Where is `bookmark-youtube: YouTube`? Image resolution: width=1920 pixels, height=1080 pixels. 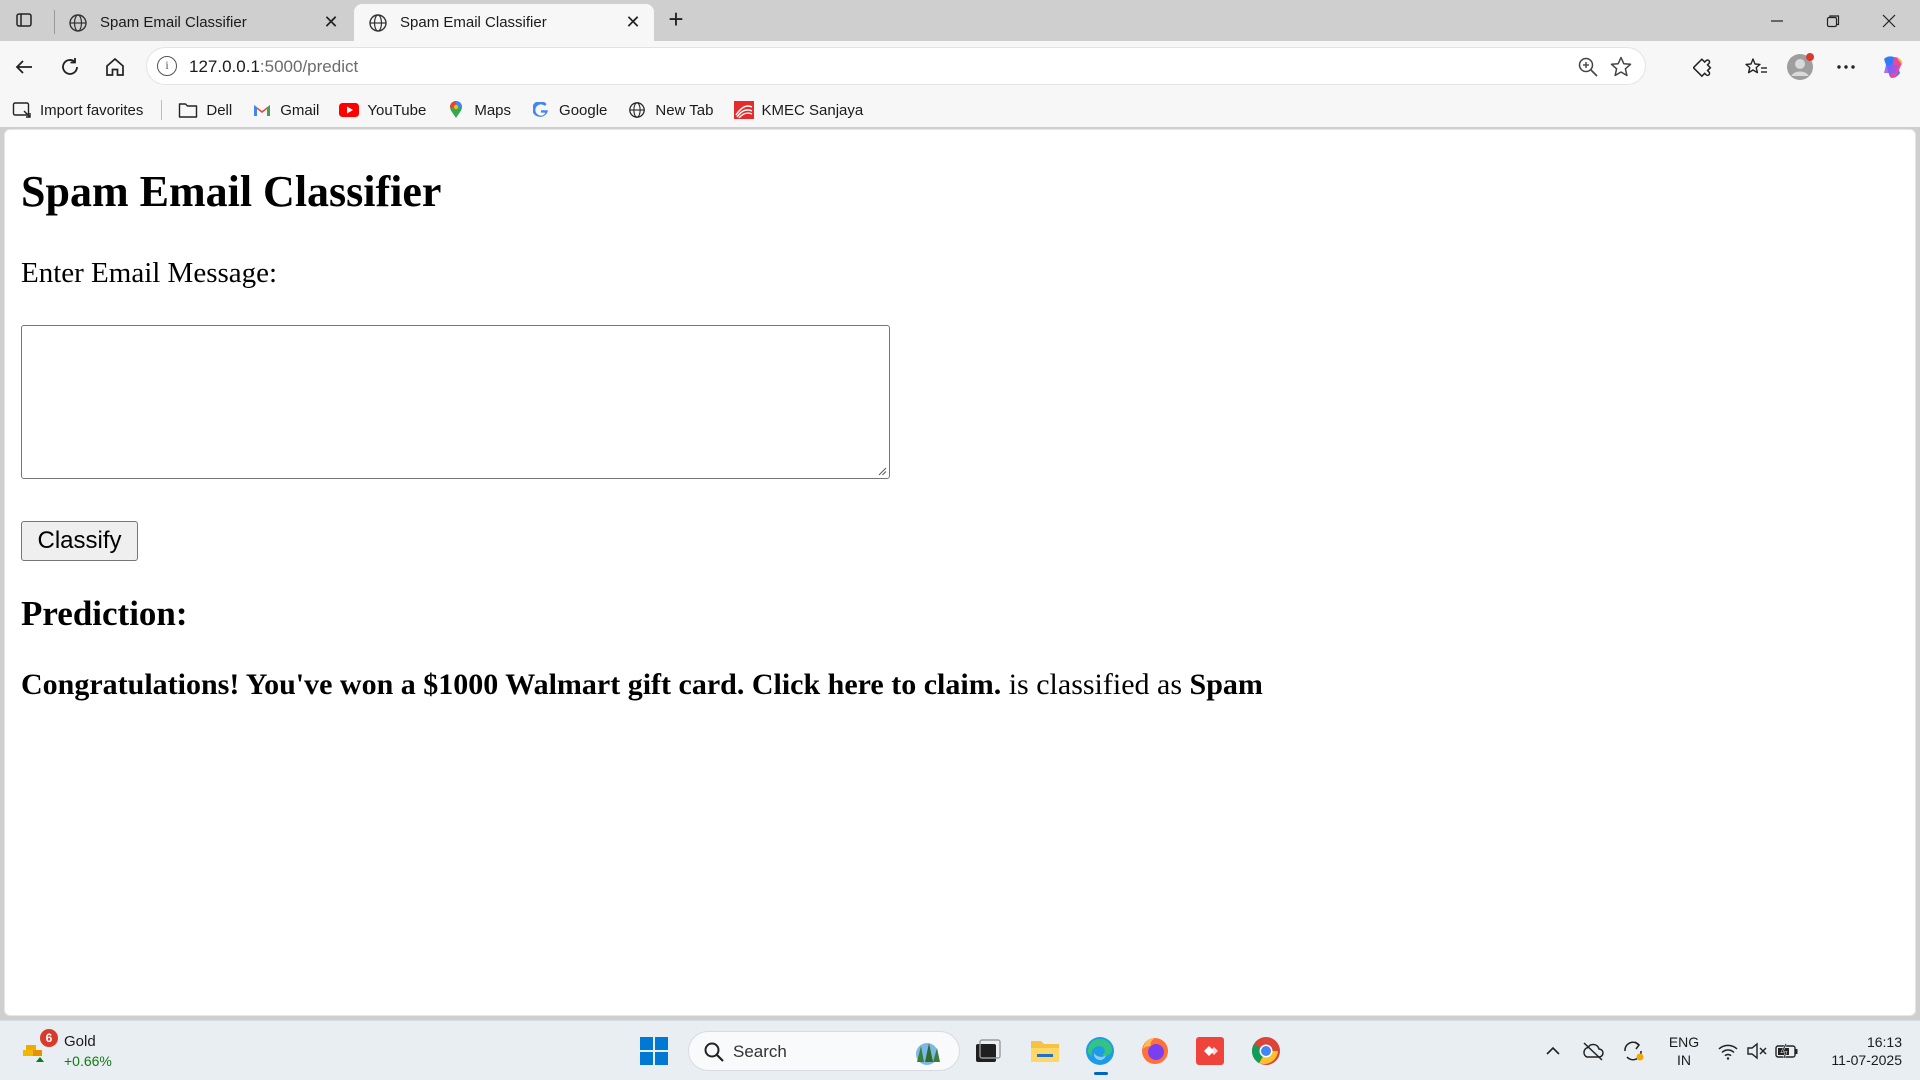 bookmark-youtube: YouTube is located at coordinates (382, 110).